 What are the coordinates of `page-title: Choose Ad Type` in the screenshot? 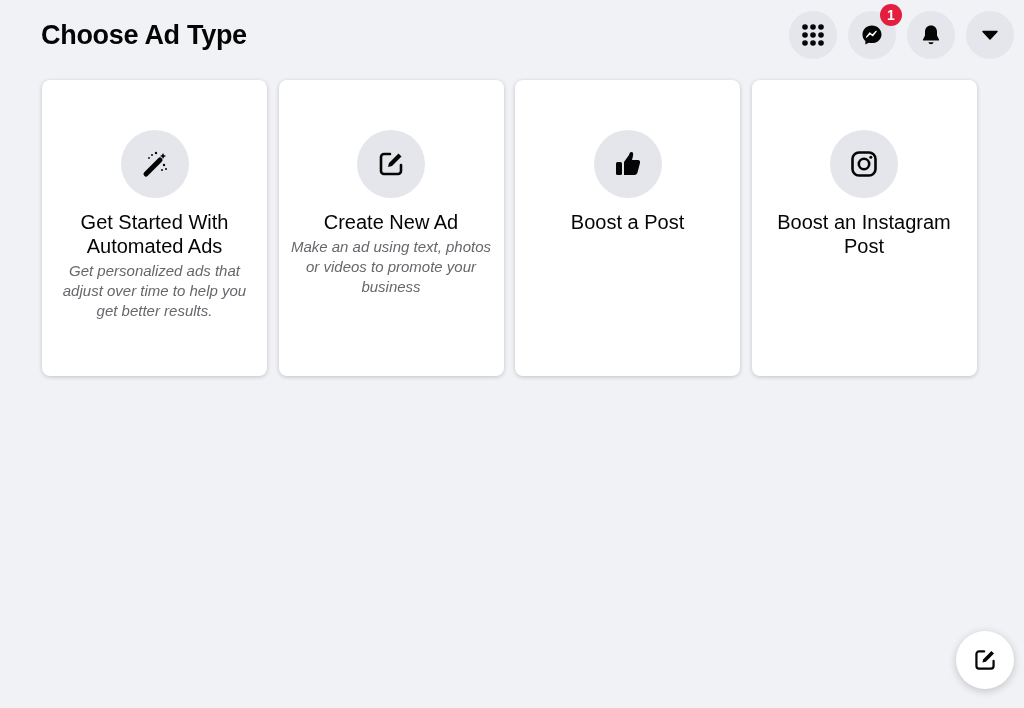 It's located at (144, 35).